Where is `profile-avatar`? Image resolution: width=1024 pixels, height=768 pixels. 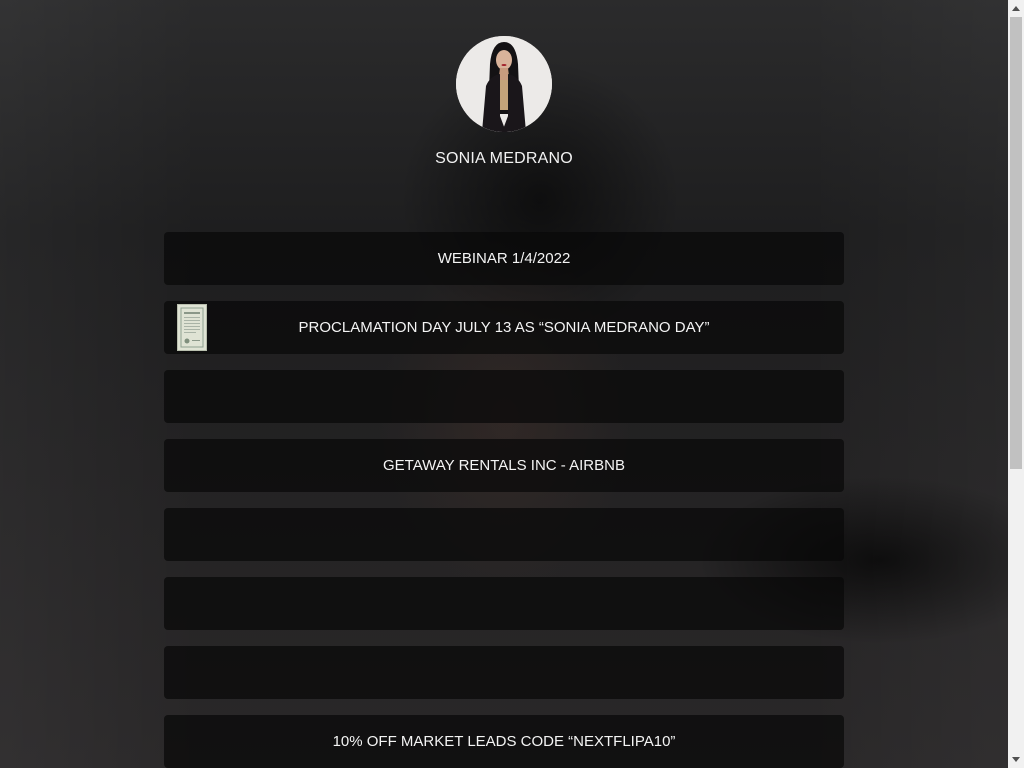
profile-avatar is located at coordinates (504, 84).